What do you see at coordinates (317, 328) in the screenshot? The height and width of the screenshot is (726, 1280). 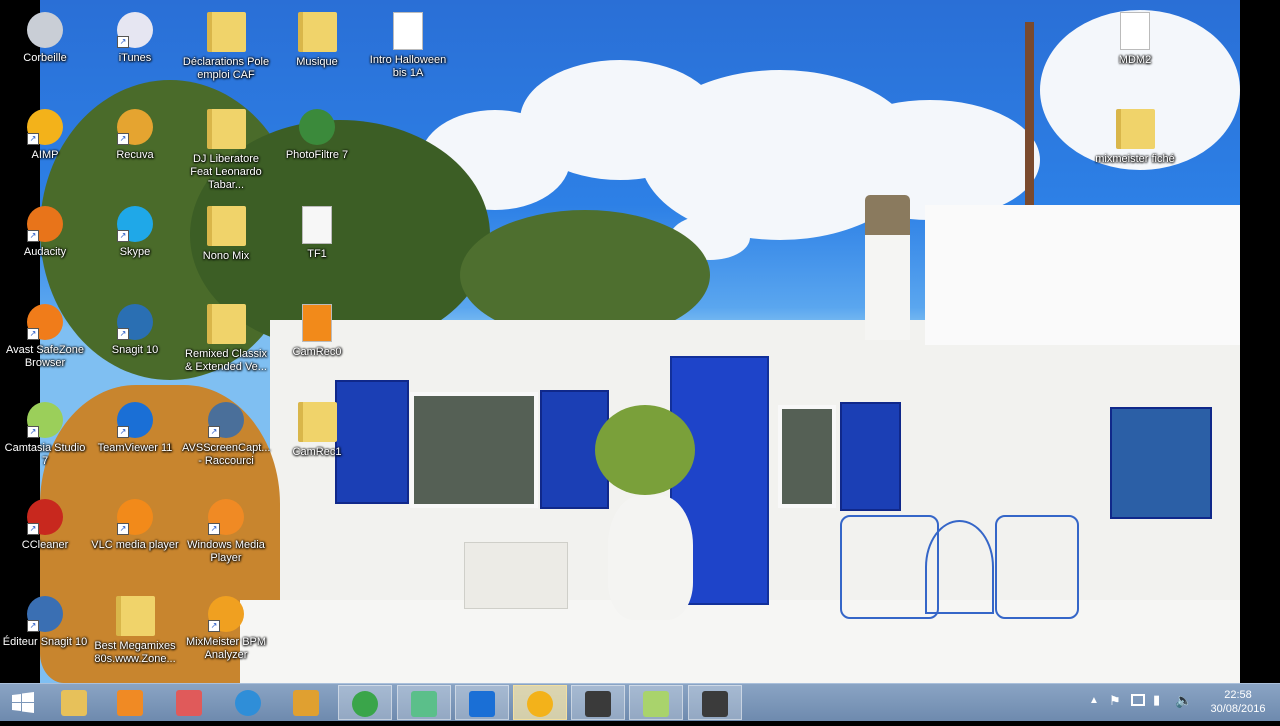 I see `desktop-icon: CamRec0` at bounding box center [317, 328].